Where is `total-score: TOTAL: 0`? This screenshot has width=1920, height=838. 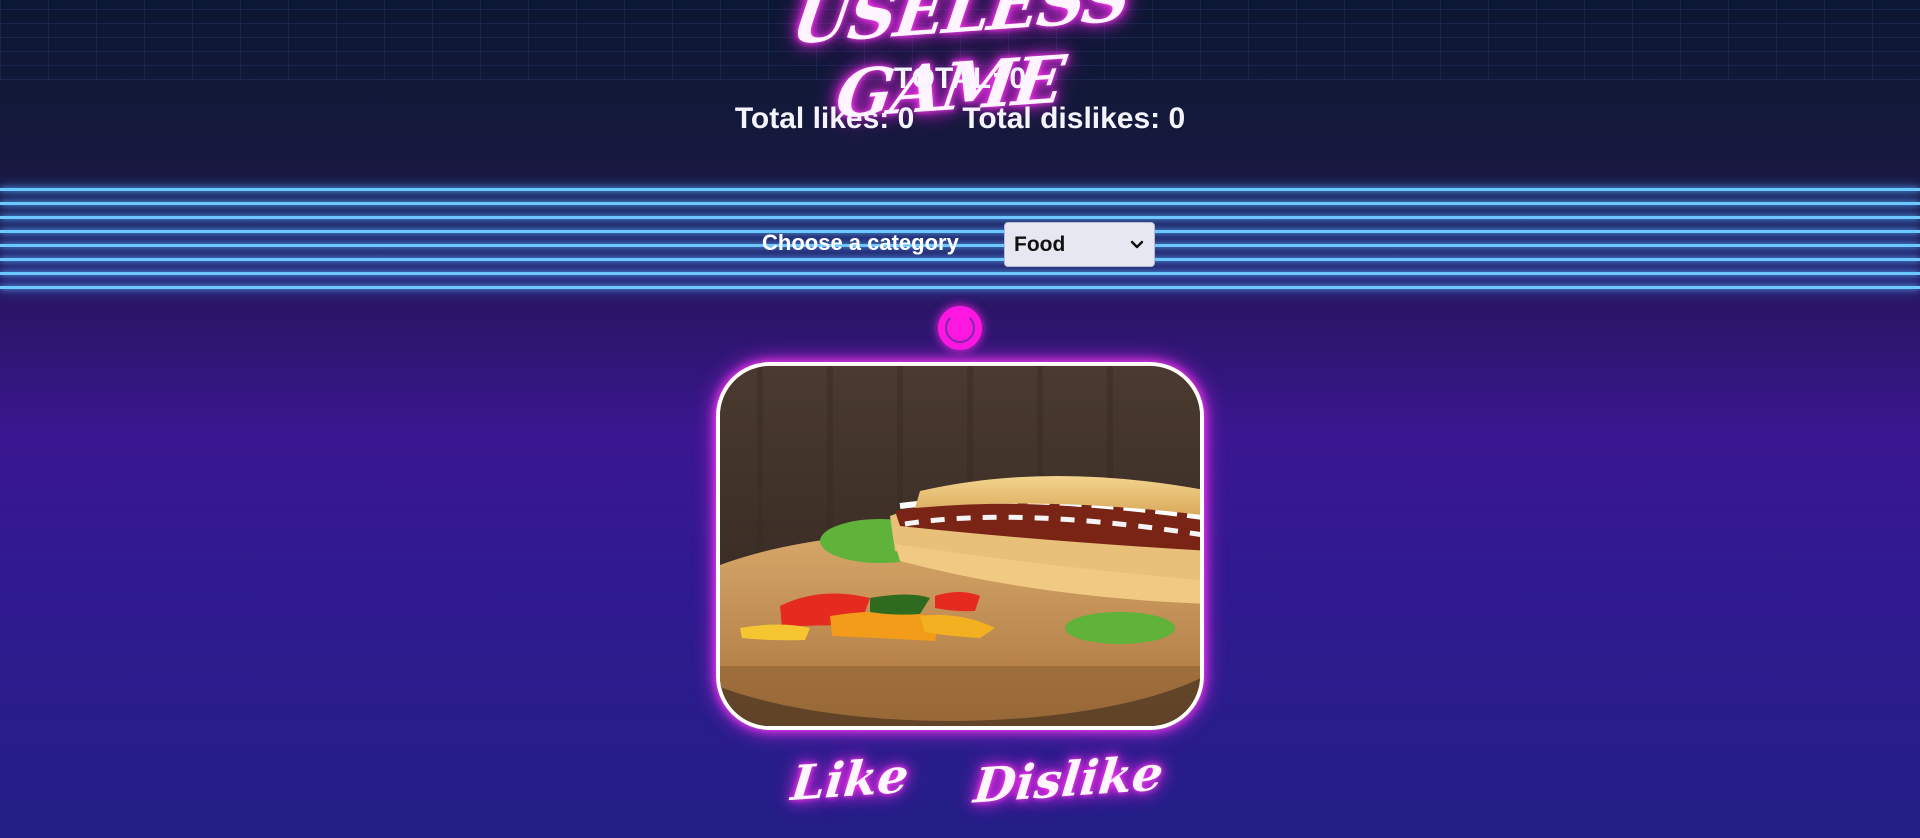 total-score: TOTAL: 0 is located at coordinates (960, 78).